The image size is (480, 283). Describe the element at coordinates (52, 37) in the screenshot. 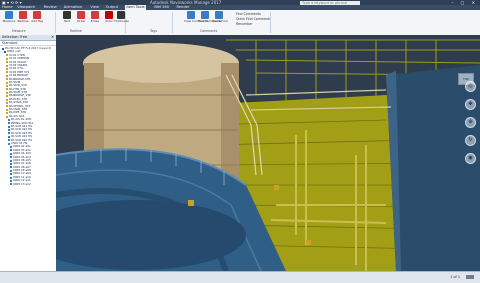

I see `close-icon: ✕` at that location.